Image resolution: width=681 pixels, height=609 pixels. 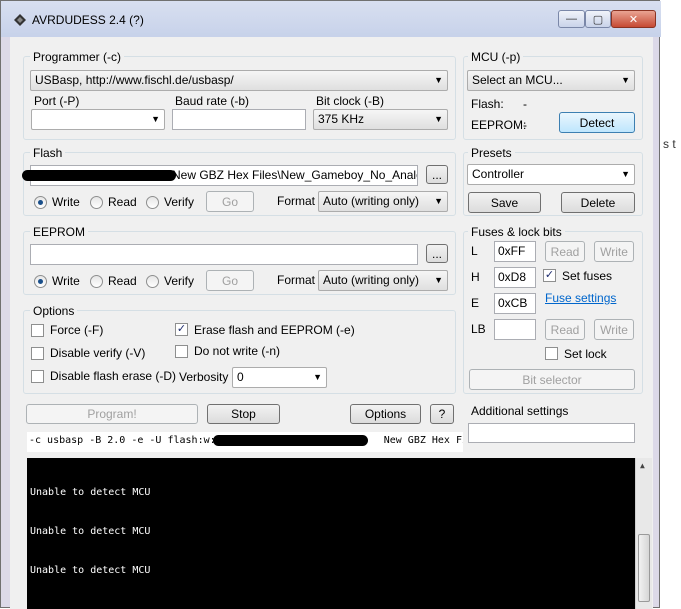 I want to click on port-label: Port (-P), so click(x=57, y=101).